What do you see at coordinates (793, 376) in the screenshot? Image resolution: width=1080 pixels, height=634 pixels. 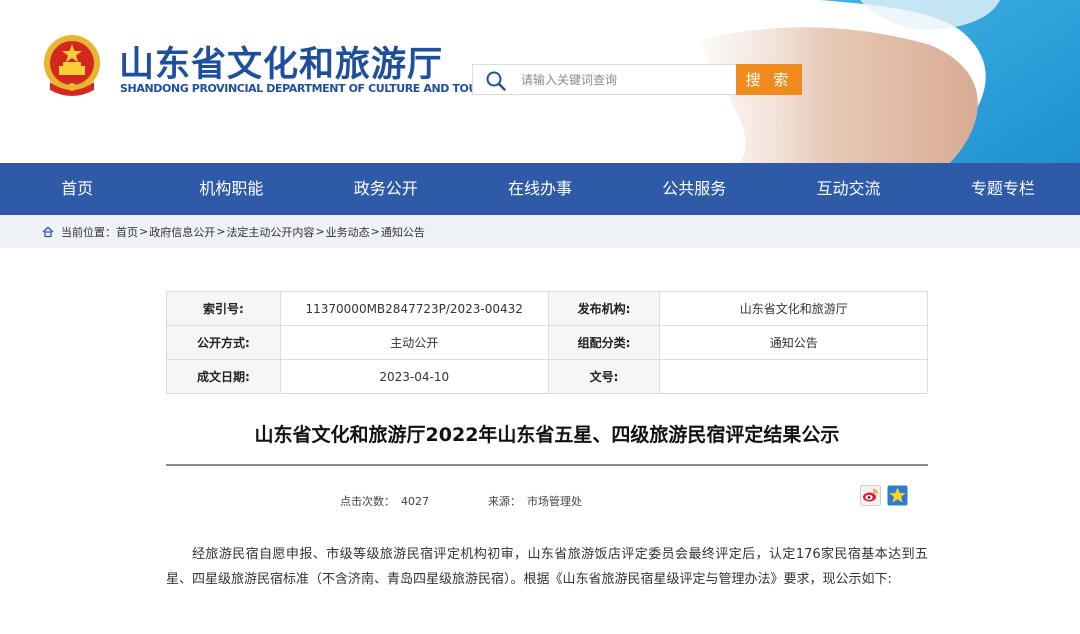 I see `document-number-value` at bounding box center [793, 376].